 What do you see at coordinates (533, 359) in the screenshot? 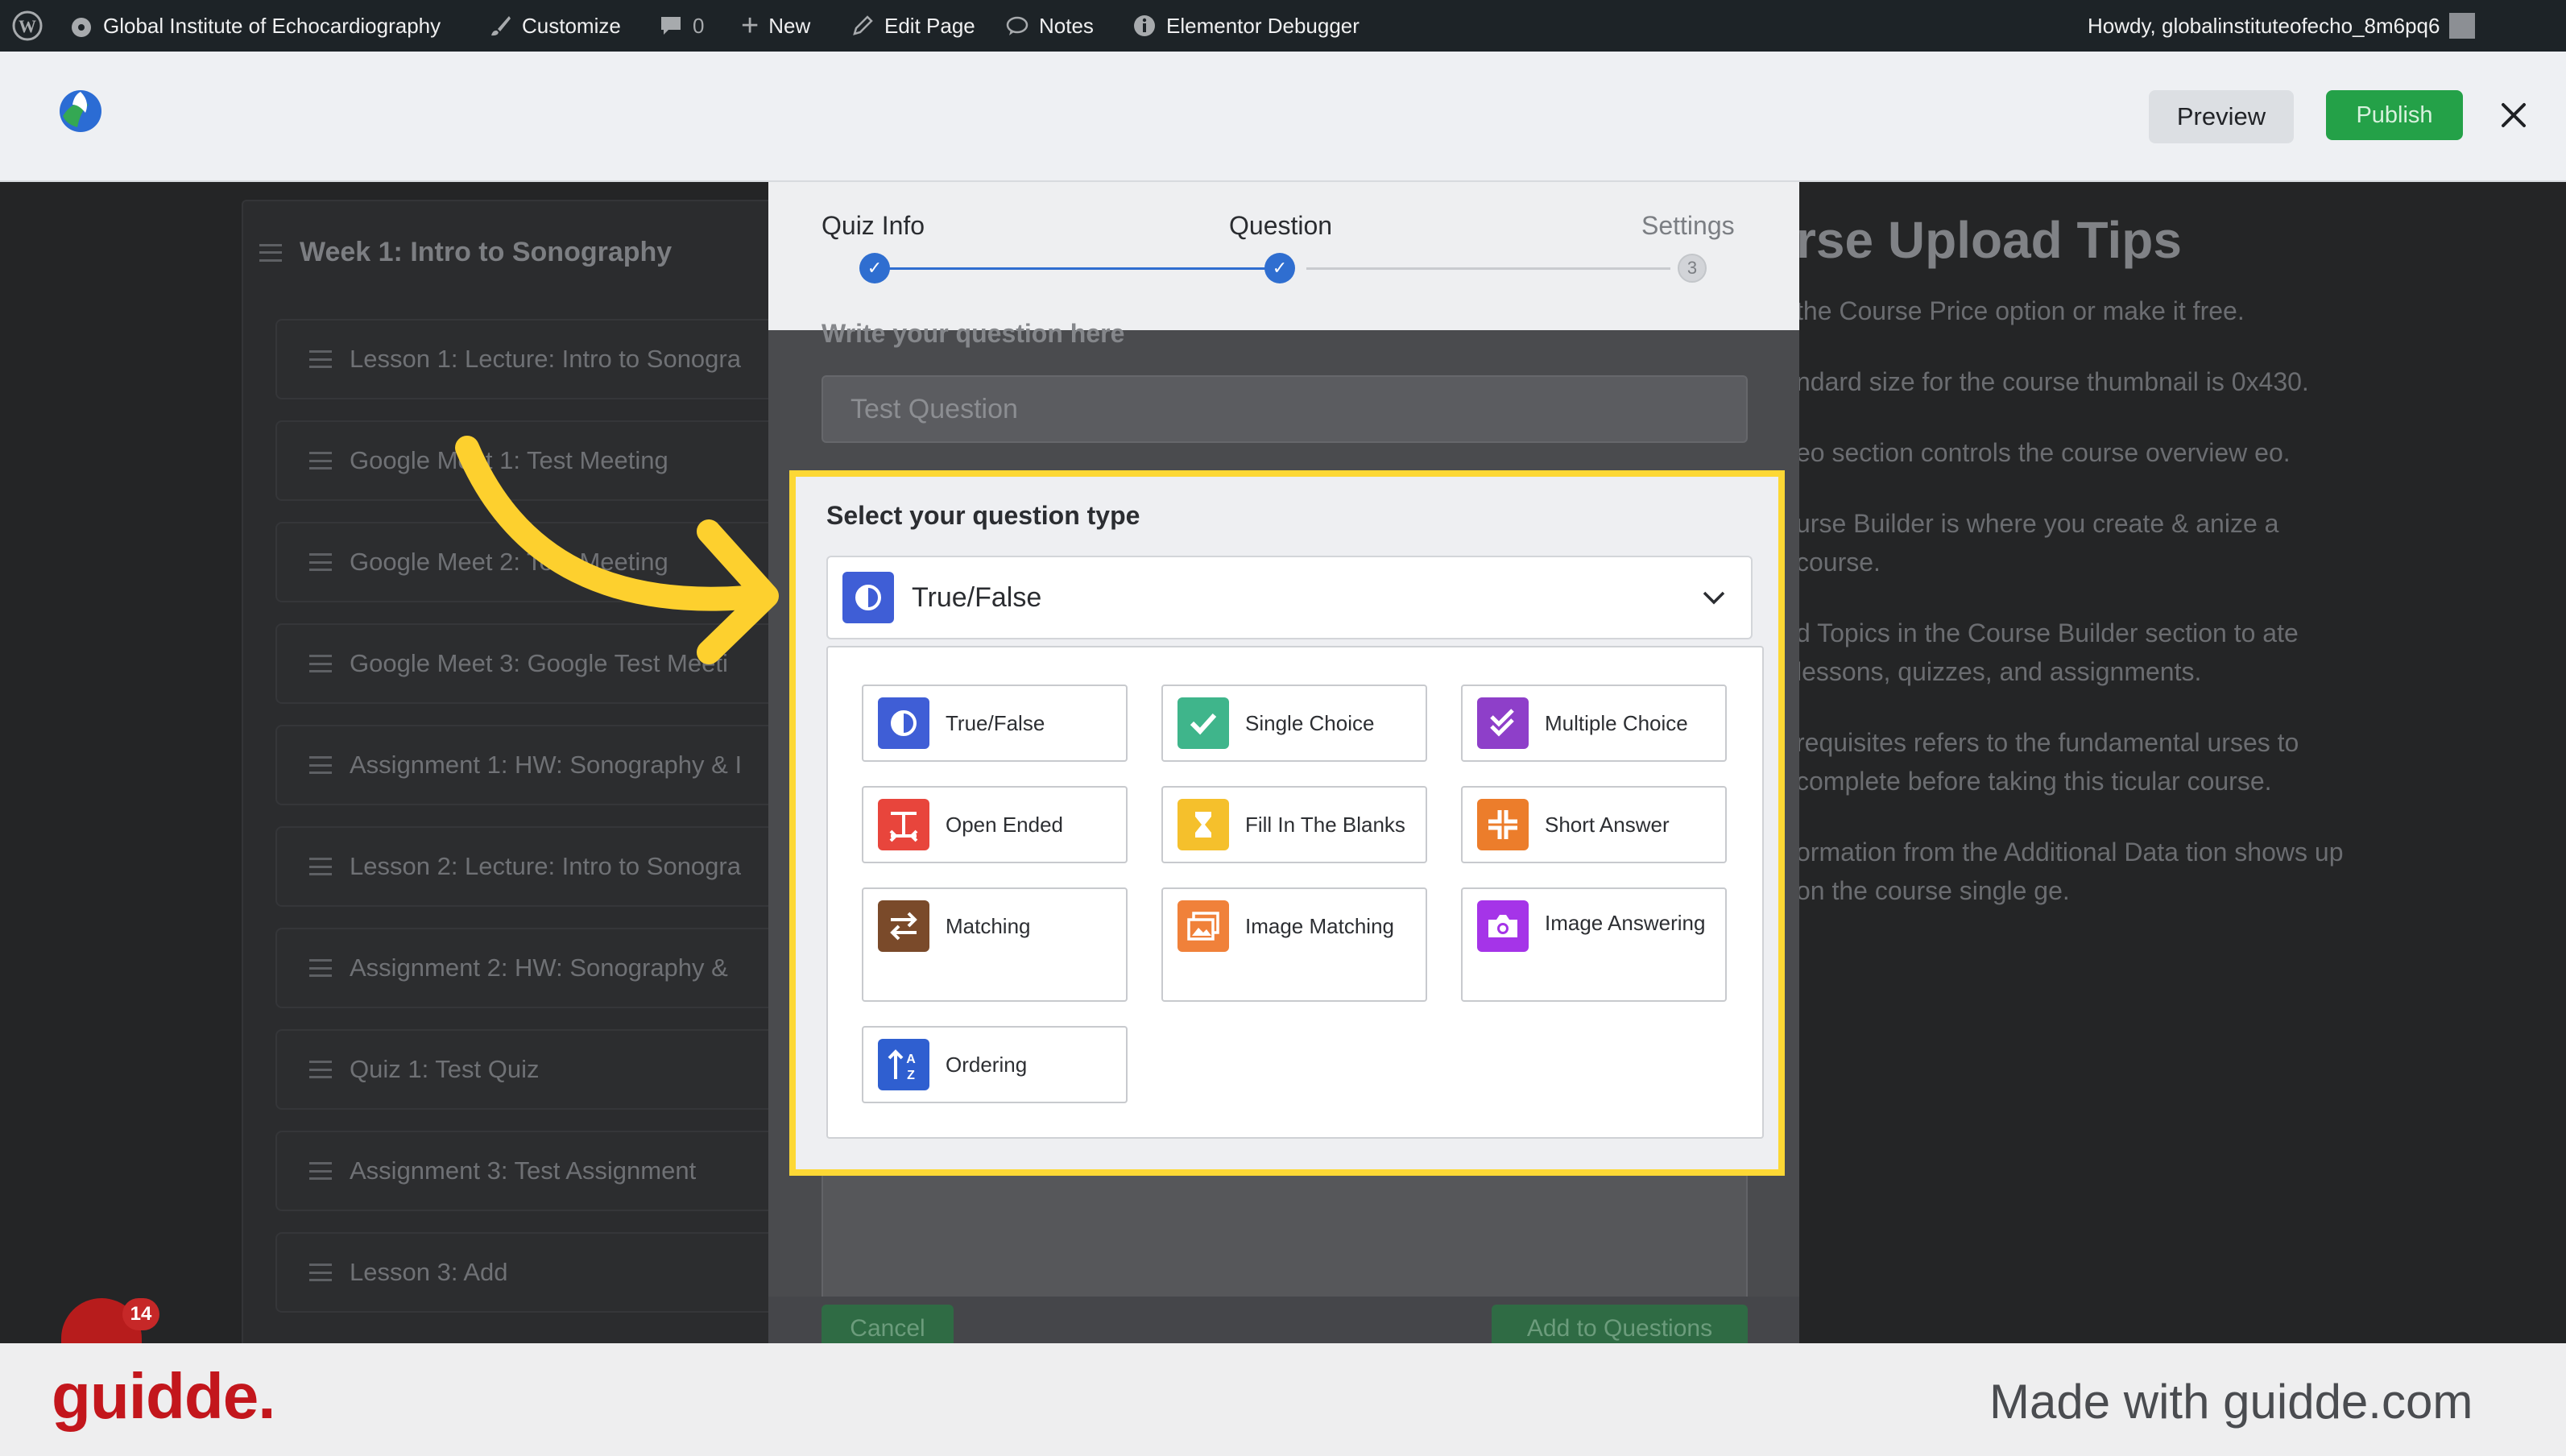
I see `list-item: Lesson 1: Lecture: Intro to Sonogra` at bounding box center [533, 359].